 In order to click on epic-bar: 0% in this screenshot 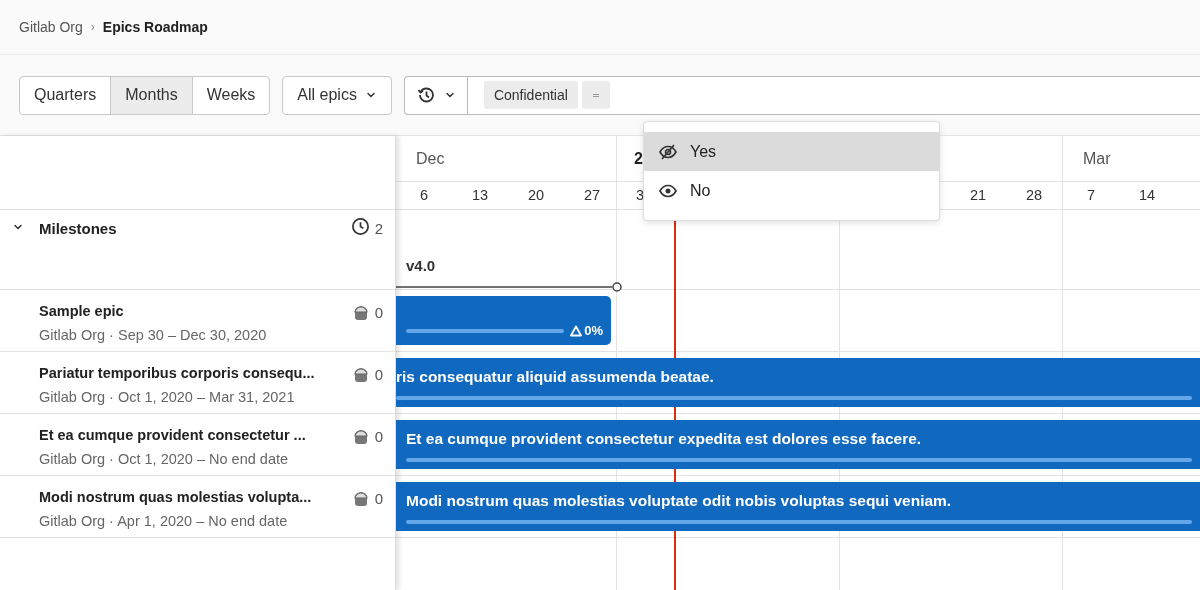, I will do `click(503, 320)`.